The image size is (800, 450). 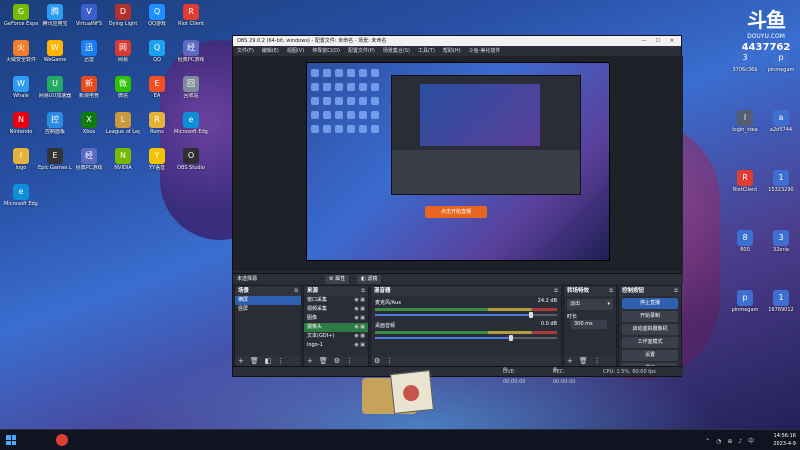 What do you see at coordinates (784, 440) in the screenshot?
I see `clock: 14:56:16 2023-4-9` at bounding box center [784, 440].